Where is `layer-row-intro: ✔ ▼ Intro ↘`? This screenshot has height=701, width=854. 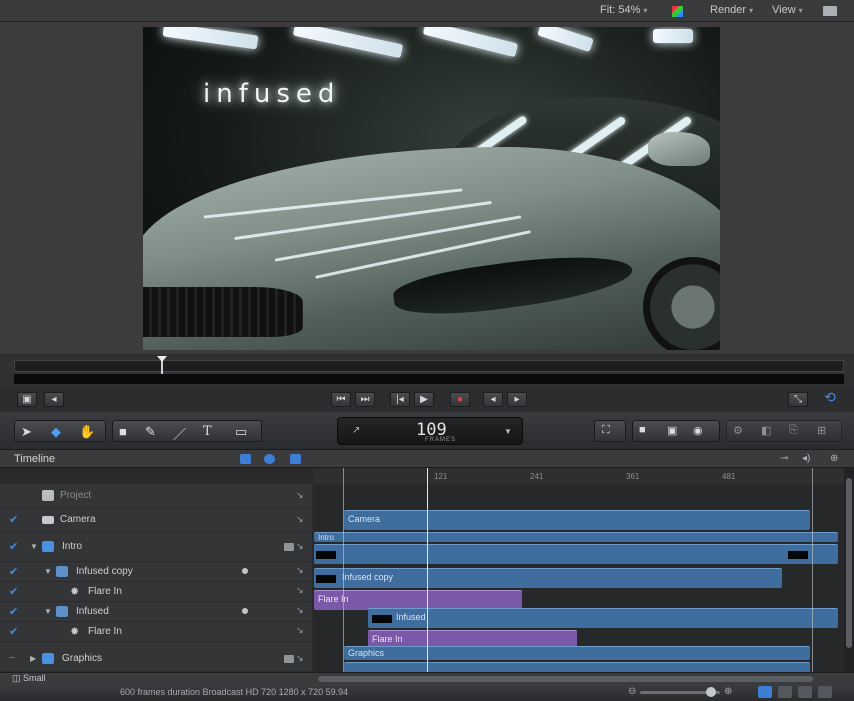
layer-row-intro: ✔ ▼ Intro ↘ is located at coordinates (156, 547).